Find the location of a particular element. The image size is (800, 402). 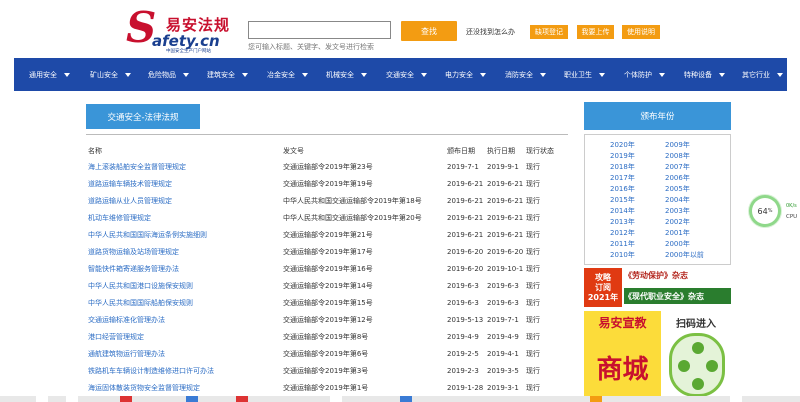

nav-item-traffic: 交通安全 is located at coordinates (406, 74).